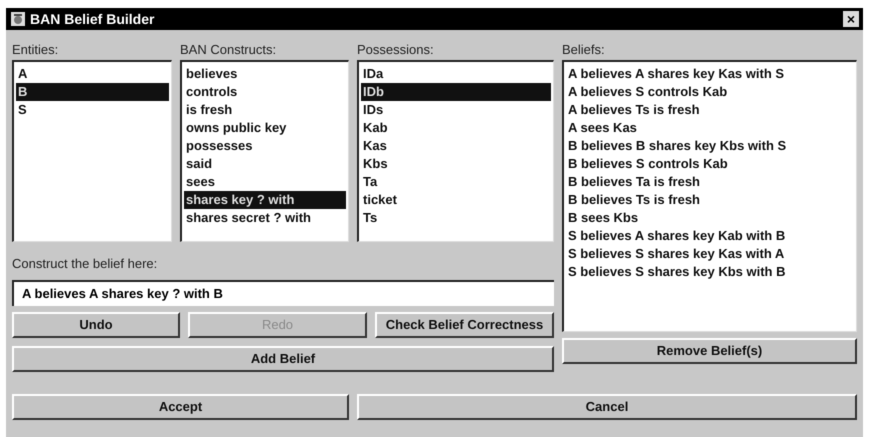 This screenshot has height=437, width=869. Describe the element at coordinates (607, 407) in the screenshot. I see `dialog-button: Cancel` at that location.